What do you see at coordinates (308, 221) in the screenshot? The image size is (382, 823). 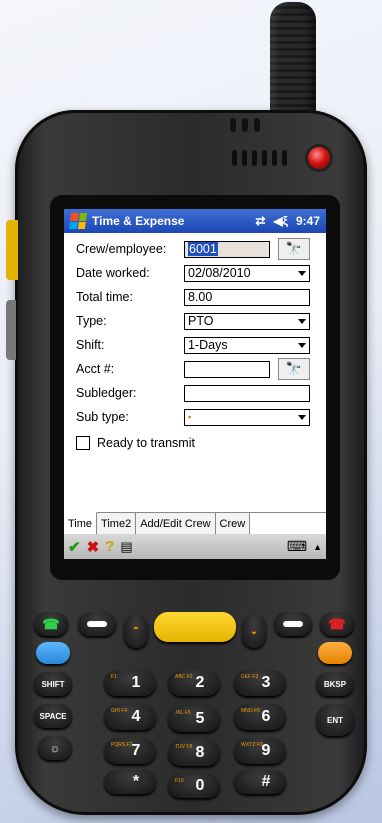 I see `clock: 9:47` at bounding box center [308, 221].